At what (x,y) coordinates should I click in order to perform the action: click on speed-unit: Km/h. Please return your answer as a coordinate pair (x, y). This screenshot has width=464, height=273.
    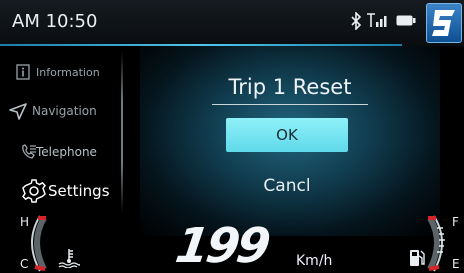
    Looking at the image, I should click on (314, 261).